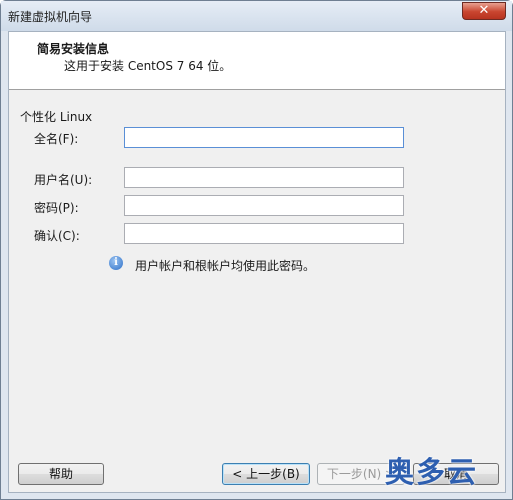 The width and height of the screenshot is (513, 500). What do you see at coordinates (432, 472) in the screenshot?
I see `watermark-logo: 奥多云` at bounding box center [432, 472].